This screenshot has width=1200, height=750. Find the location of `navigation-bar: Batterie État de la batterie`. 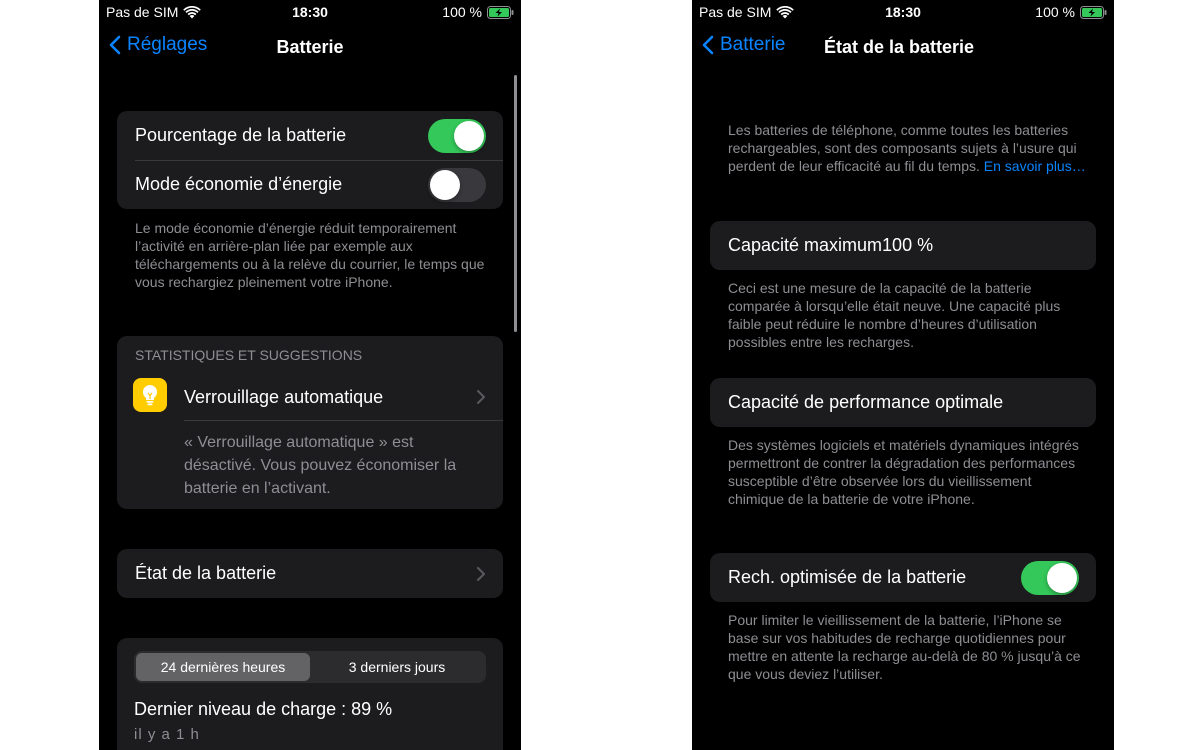

navigation-bar: Batterie État de la batterie is located at coordinates (903, 48).